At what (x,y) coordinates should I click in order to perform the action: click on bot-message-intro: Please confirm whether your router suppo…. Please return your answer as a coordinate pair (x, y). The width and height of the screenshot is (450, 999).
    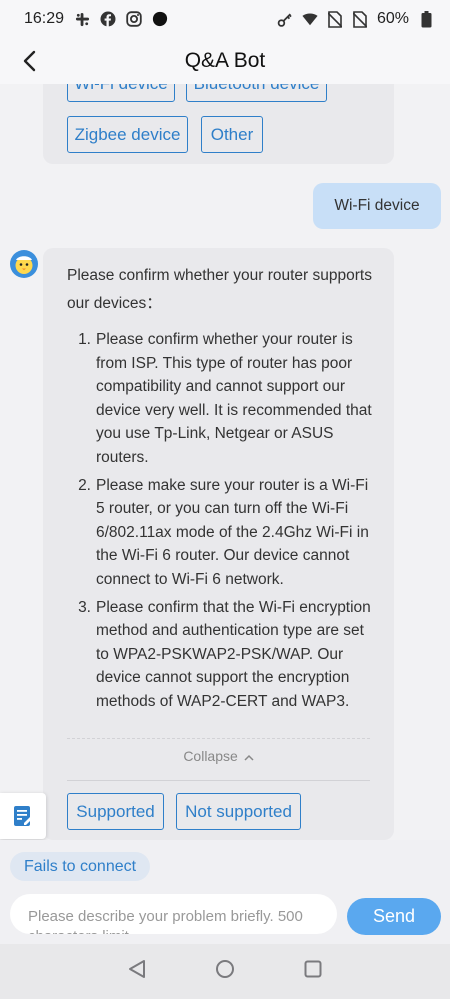
    Looking at the image, I should click on (219, 289).